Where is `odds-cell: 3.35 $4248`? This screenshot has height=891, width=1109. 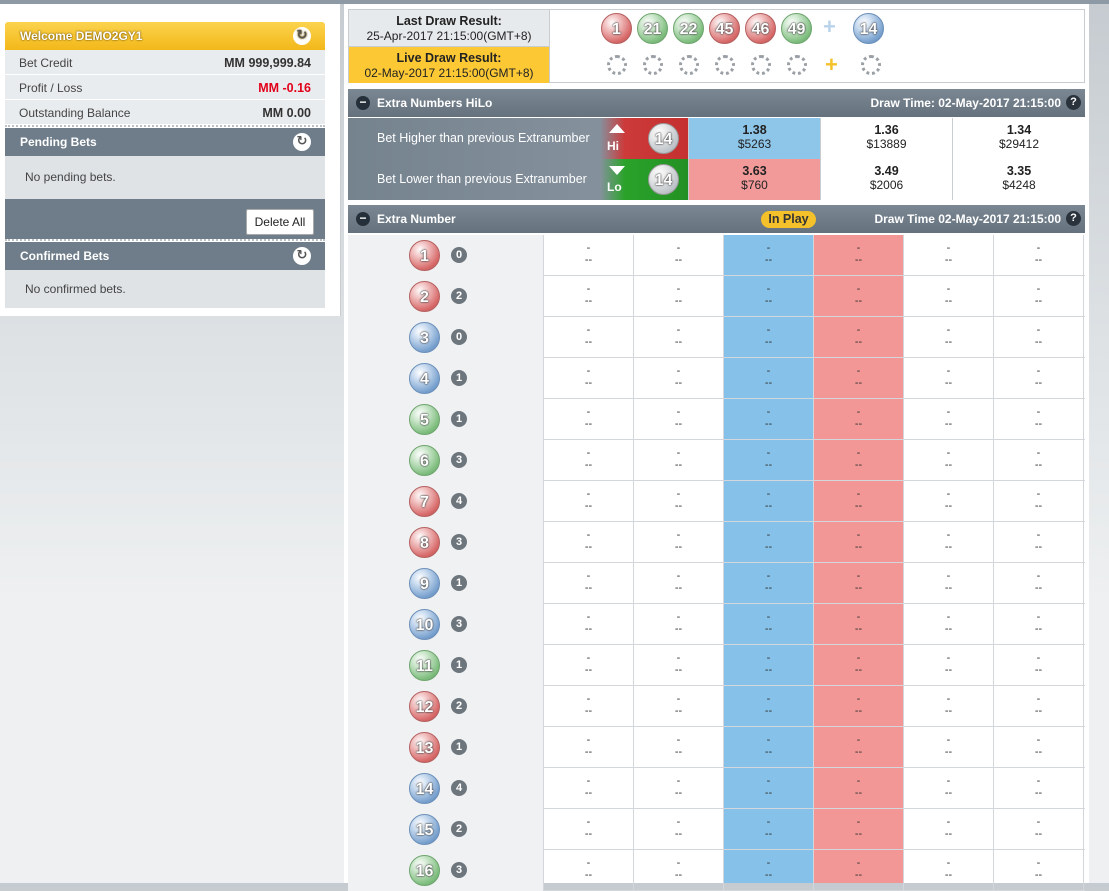
odds-cell: 3.35 $4248 is located at coordinates (1018, 179).